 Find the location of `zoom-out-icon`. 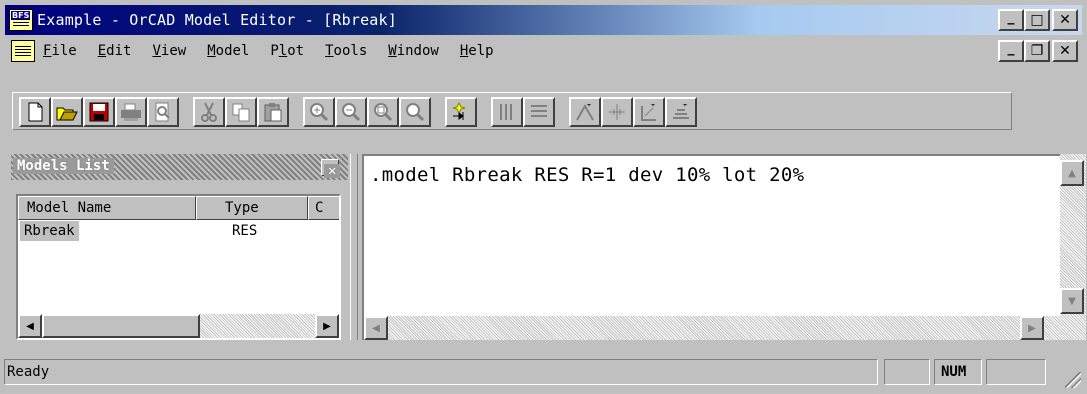

zoom-out-icon is located at coordinates (351, 112).